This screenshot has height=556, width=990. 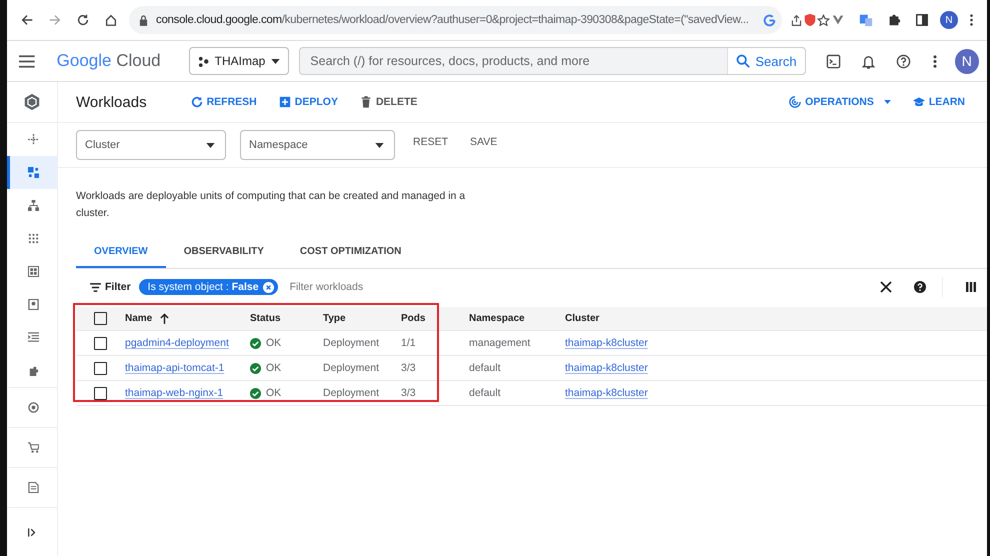 I want to click on text-button: SAVE, so click(x=484, y=142).